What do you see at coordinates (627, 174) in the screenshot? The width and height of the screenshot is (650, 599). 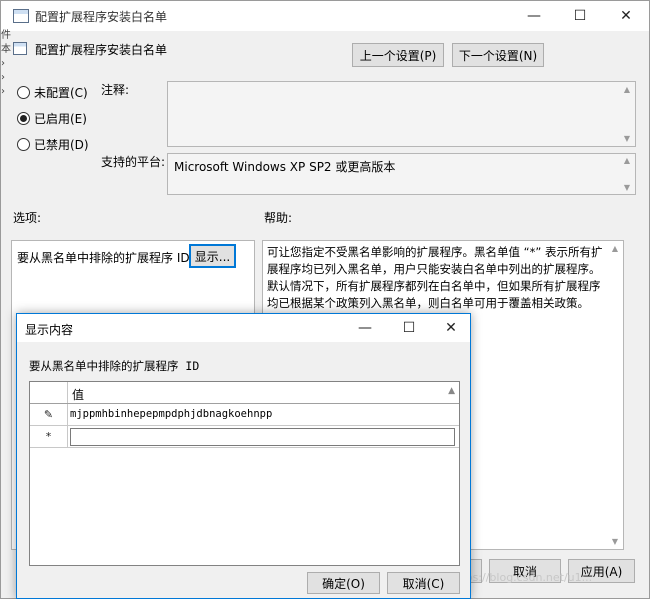 I see `platform-scrollbar: ▲ ▼` at bounding box center [627, 174].